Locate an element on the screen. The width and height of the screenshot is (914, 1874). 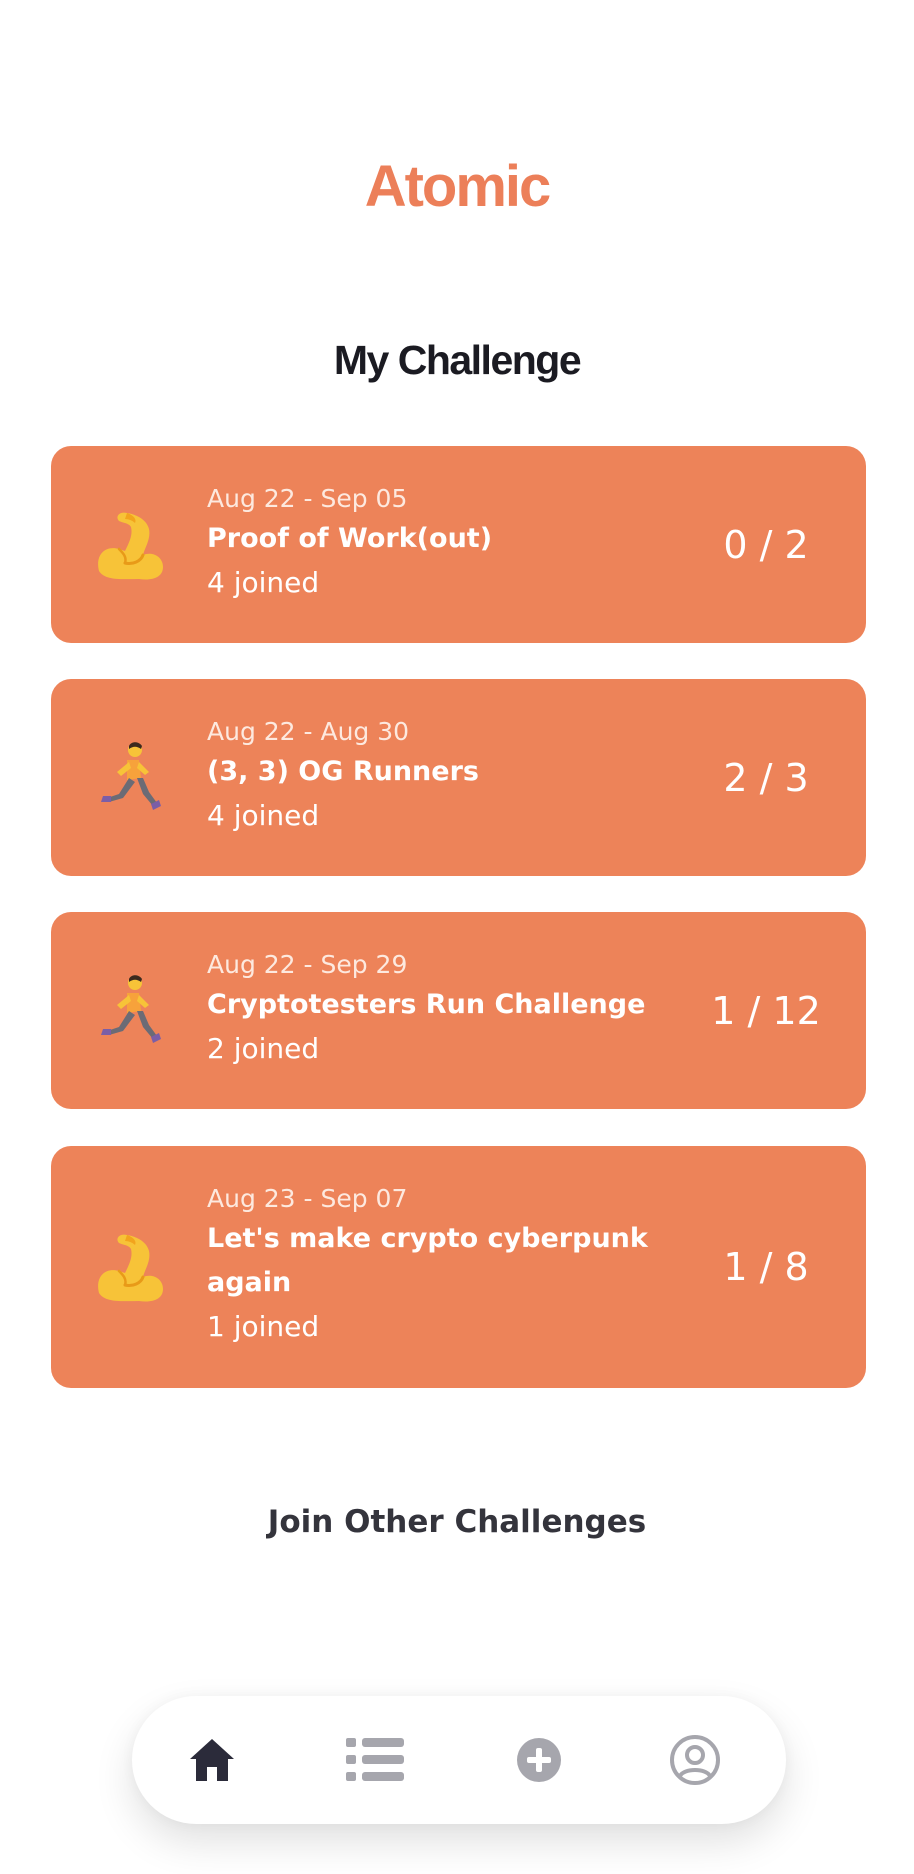
home-icon is located at coordinates (212, 1760).